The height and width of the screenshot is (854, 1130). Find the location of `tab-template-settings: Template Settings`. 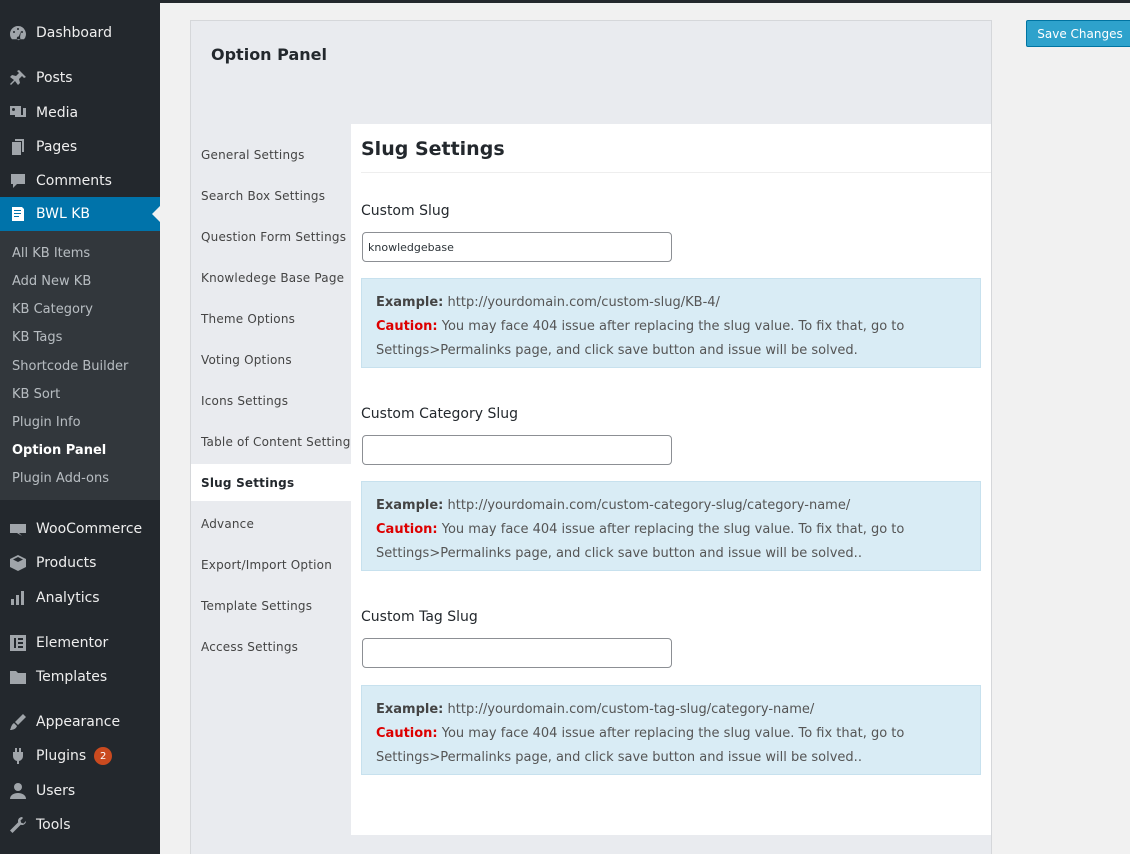

tab-template-settings: Template Settings is located at coordinates (271, 605).